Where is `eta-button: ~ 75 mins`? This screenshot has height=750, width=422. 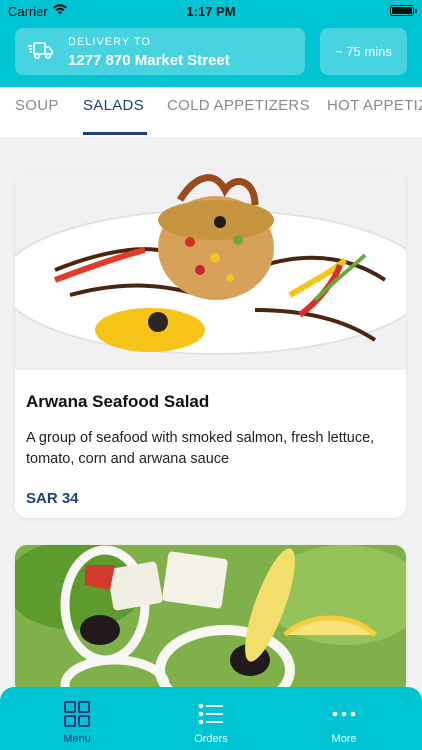
eta-button: ~ 75 mins is located at coordinates (363, 51).